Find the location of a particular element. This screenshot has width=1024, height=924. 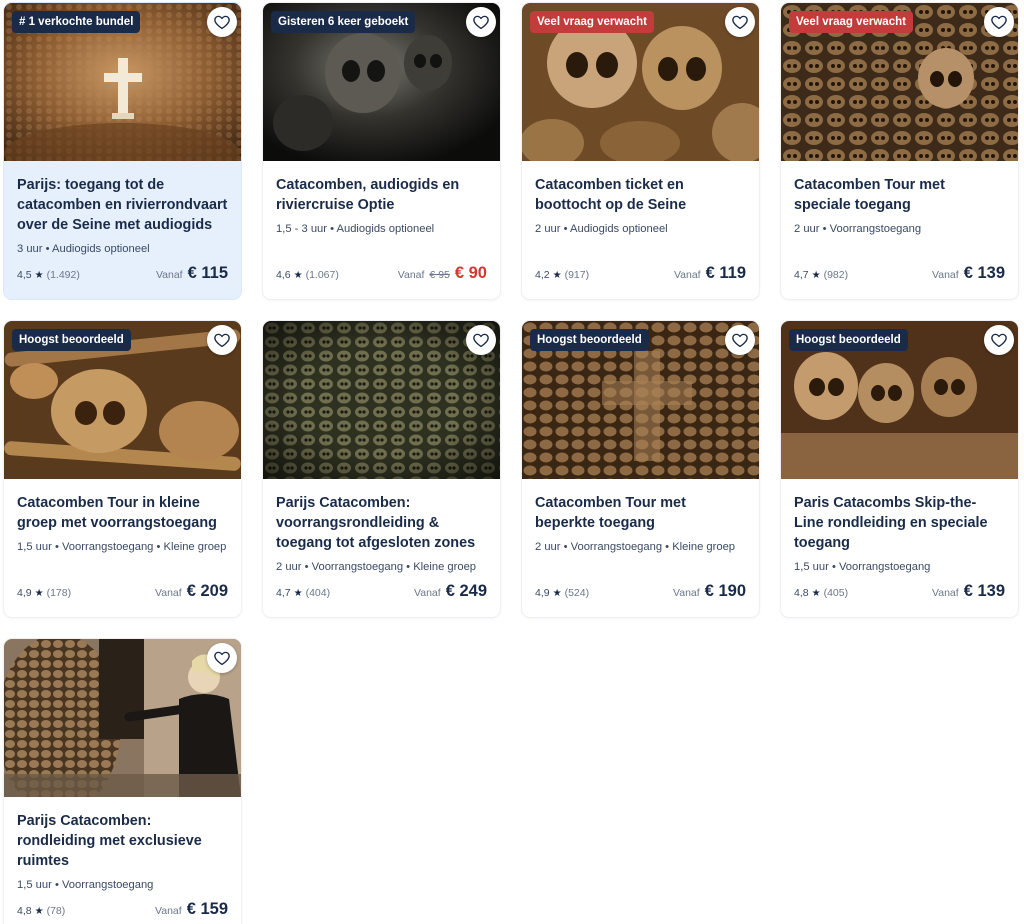

card-meta: 3 uur • Audiogids optioneel is located at coordinates (83, 249).